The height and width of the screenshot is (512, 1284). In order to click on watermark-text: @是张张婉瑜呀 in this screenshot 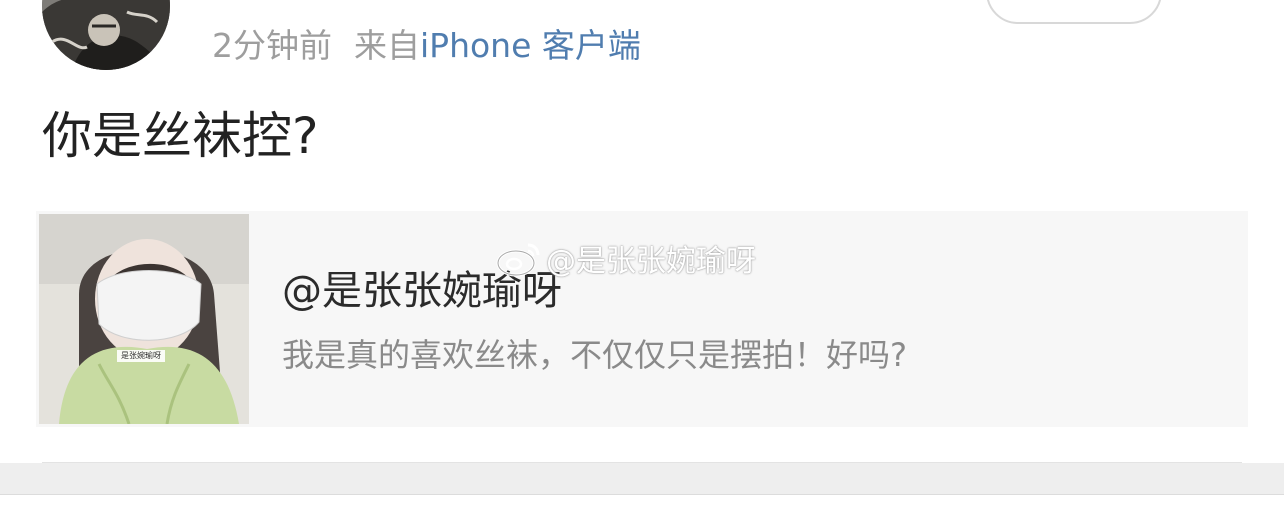, I will do `click(651, 261)`.